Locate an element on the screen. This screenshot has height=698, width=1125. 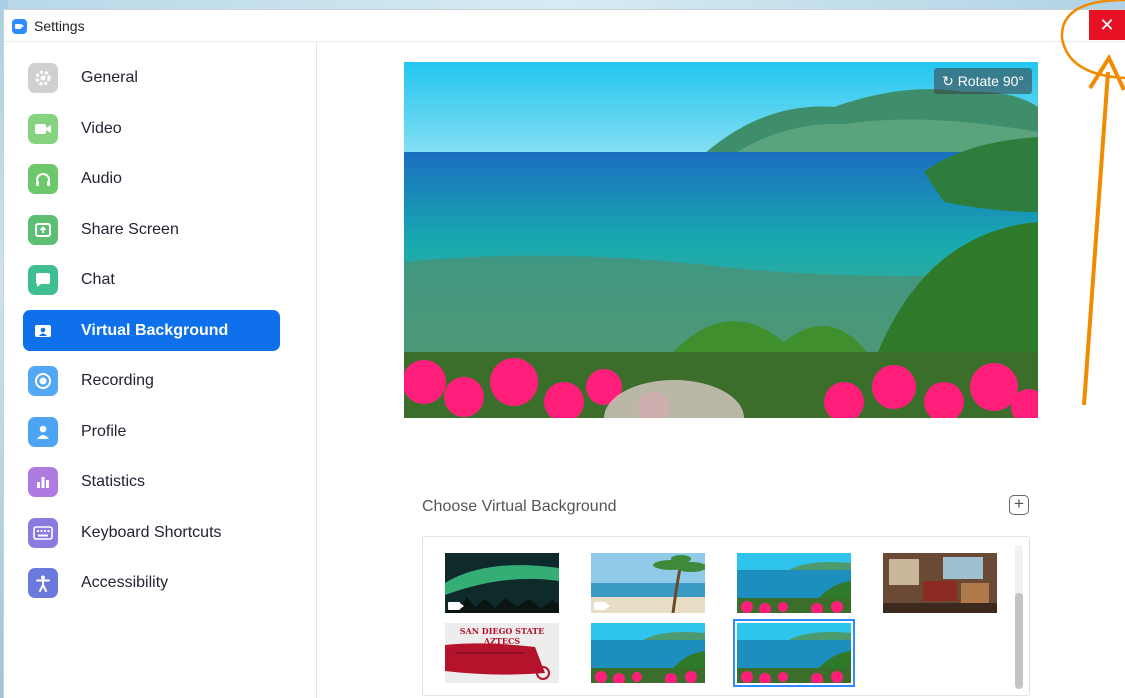
keyboard-icon is located at coordinates (43, 532).